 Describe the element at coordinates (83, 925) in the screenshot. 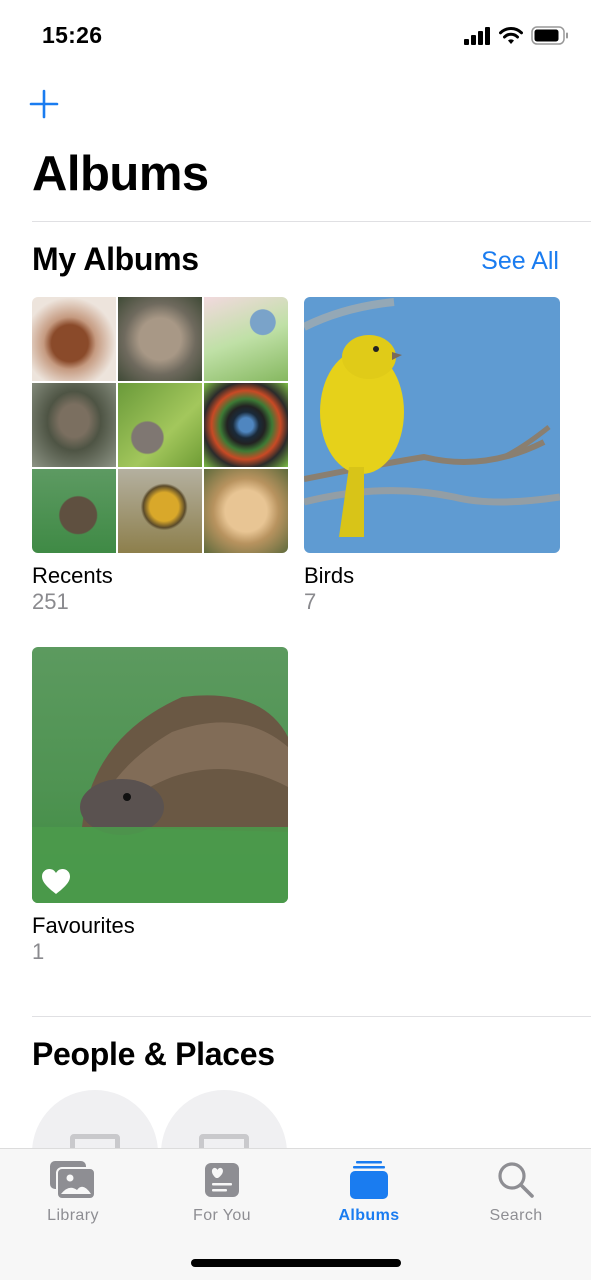

I see `album-name: Favourites` at that location.